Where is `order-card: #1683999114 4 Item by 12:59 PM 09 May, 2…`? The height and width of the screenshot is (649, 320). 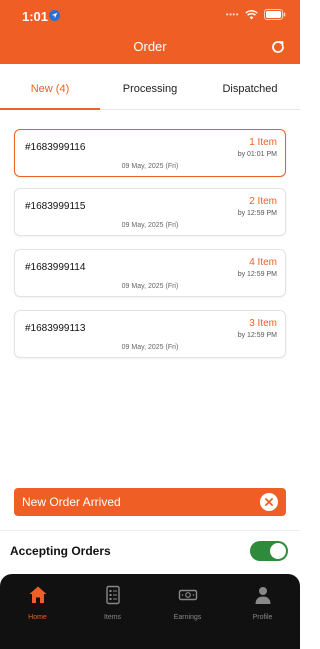
order-card: #1683999114 4 Item by 12:59 PM 09 May, 2… is located at coordinates (150, 273).